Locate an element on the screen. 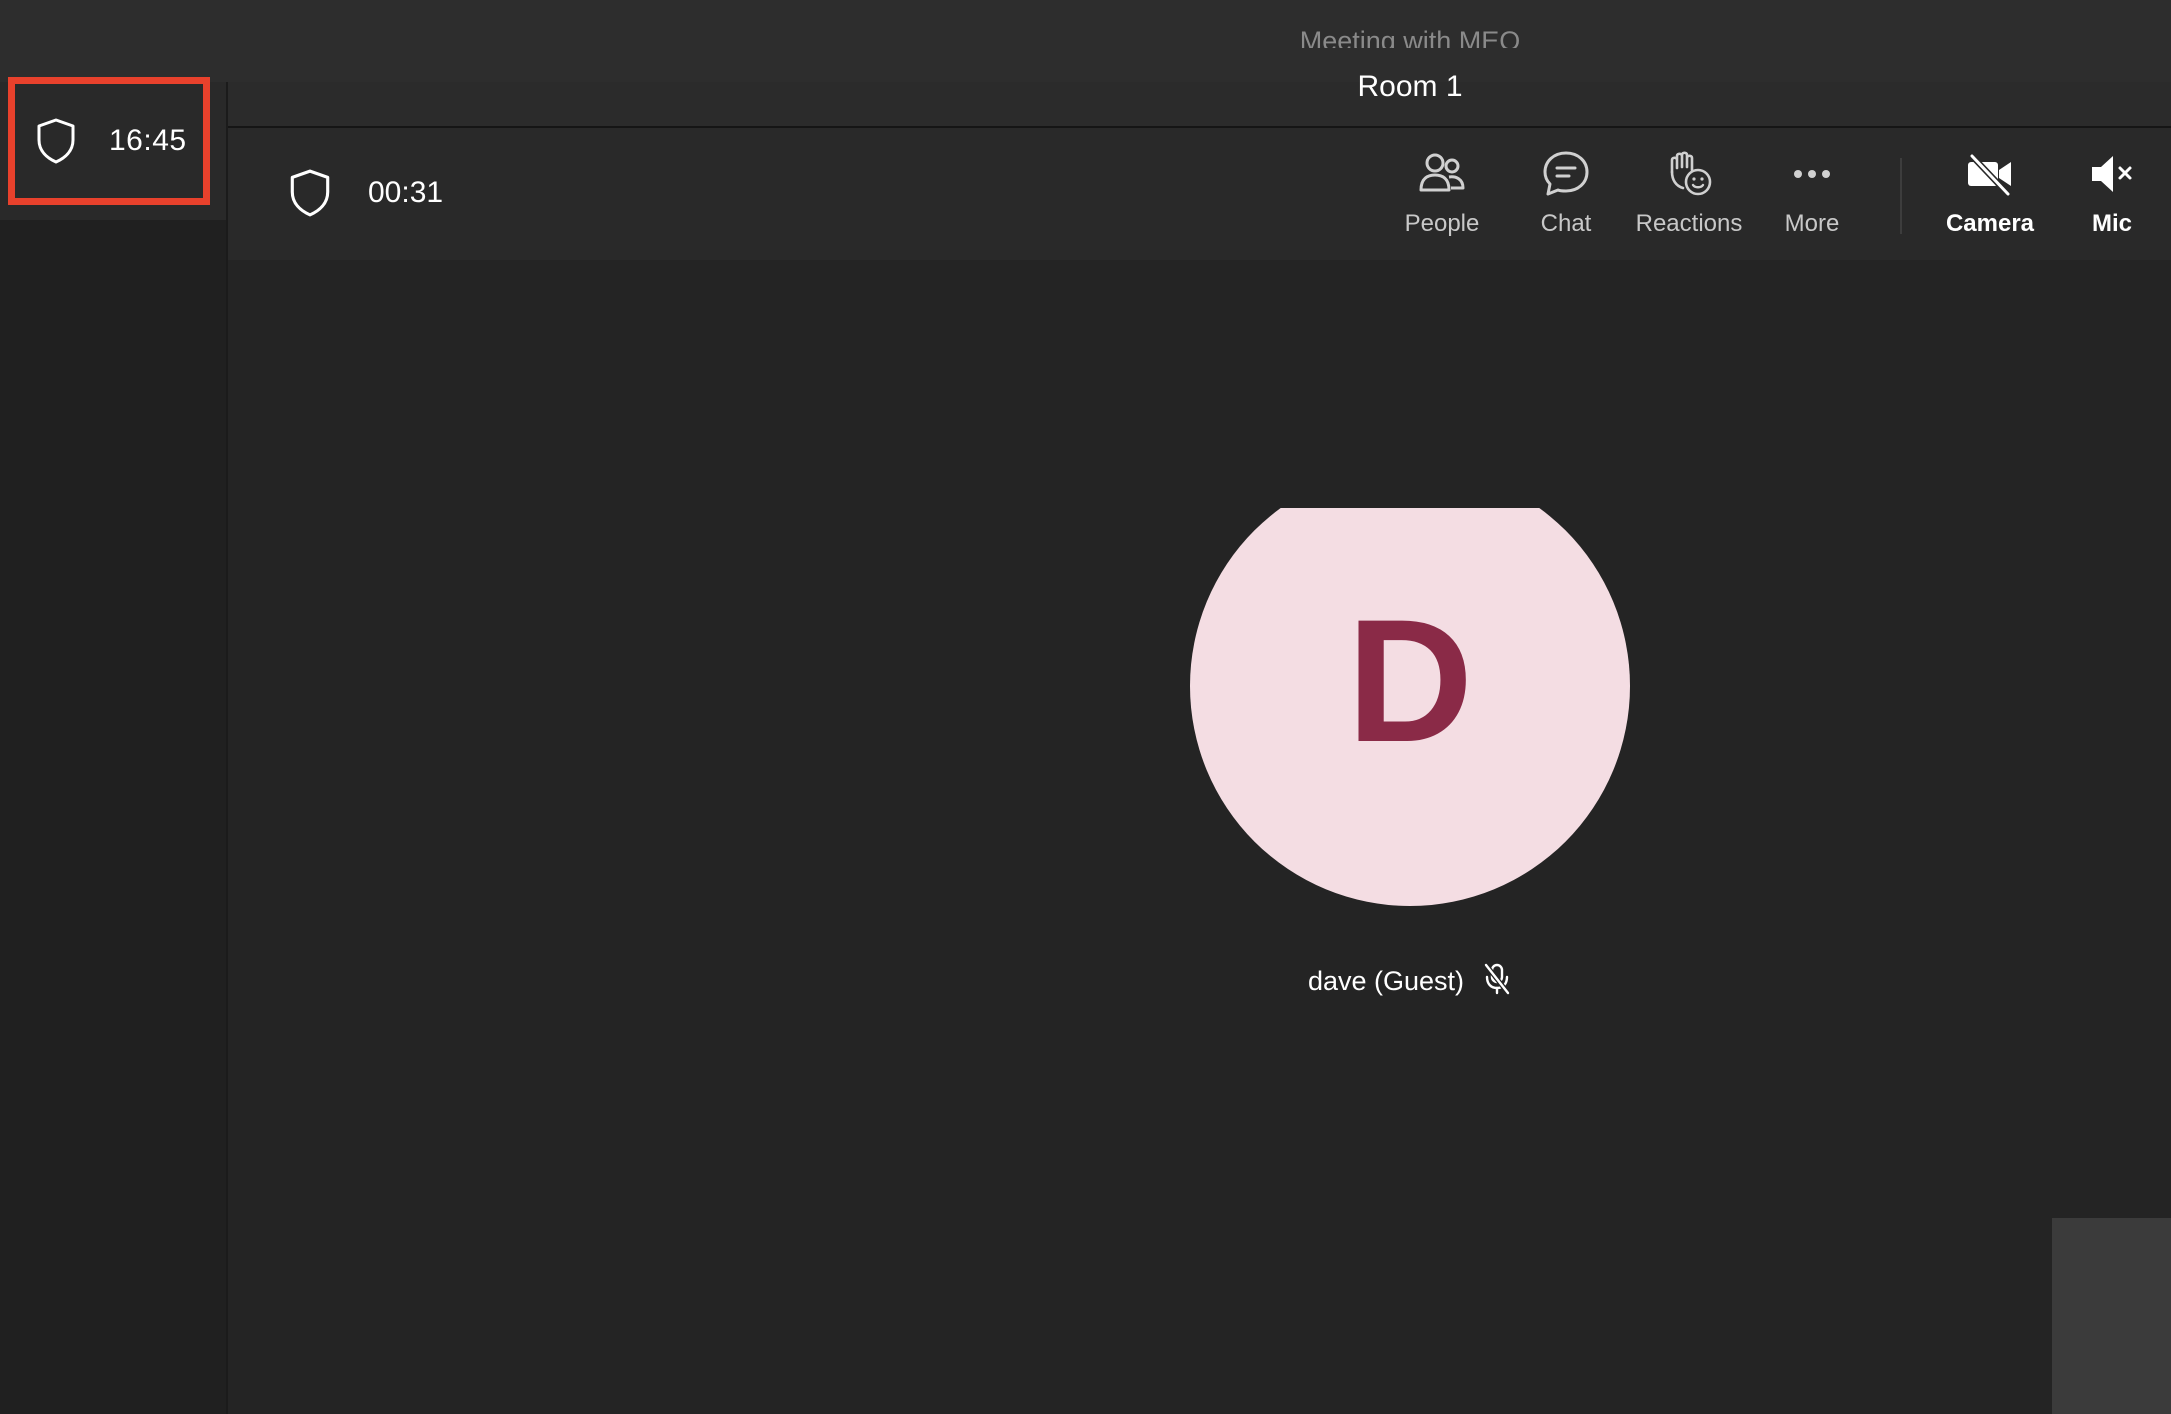 The height and width of the screenshot is (1414, 2171). participant-label: dave (Guest) is located at coordinates (1410, 981).